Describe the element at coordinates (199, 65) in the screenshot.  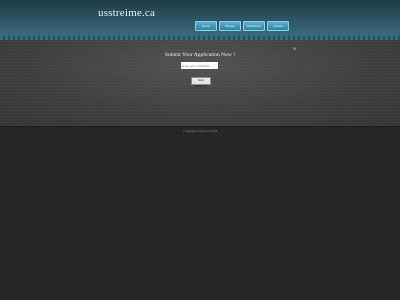
I see `email-field` at that location.